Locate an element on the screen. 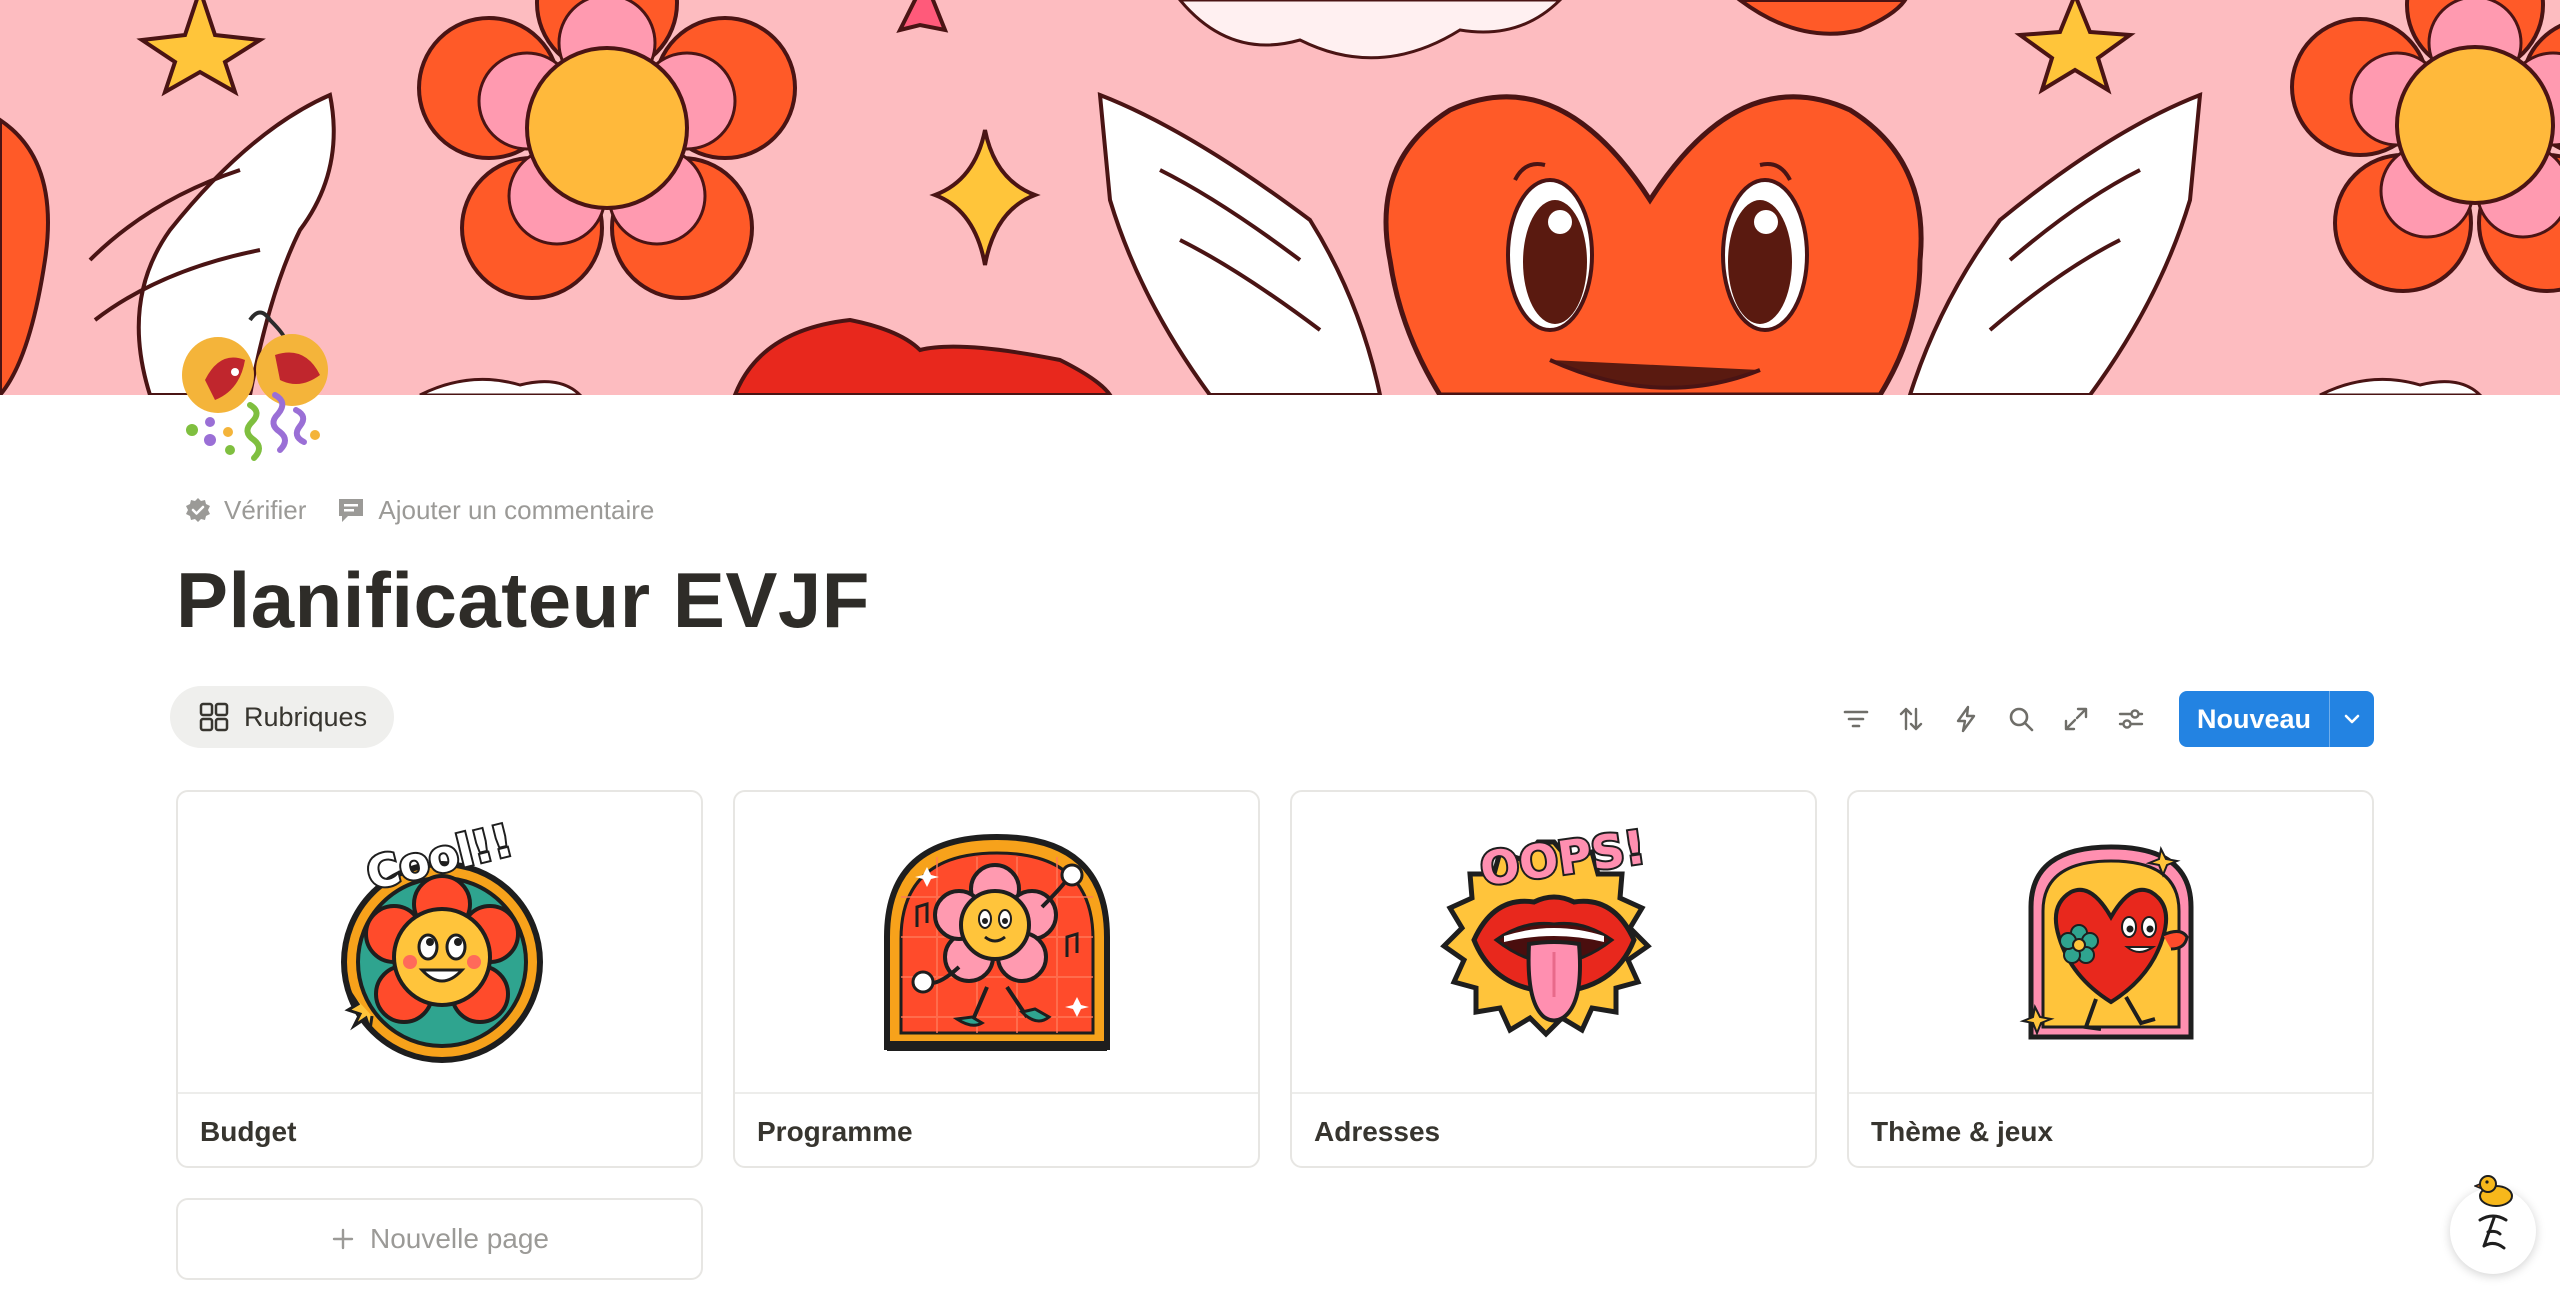  expand-button is located at coordinates (2076, 719).